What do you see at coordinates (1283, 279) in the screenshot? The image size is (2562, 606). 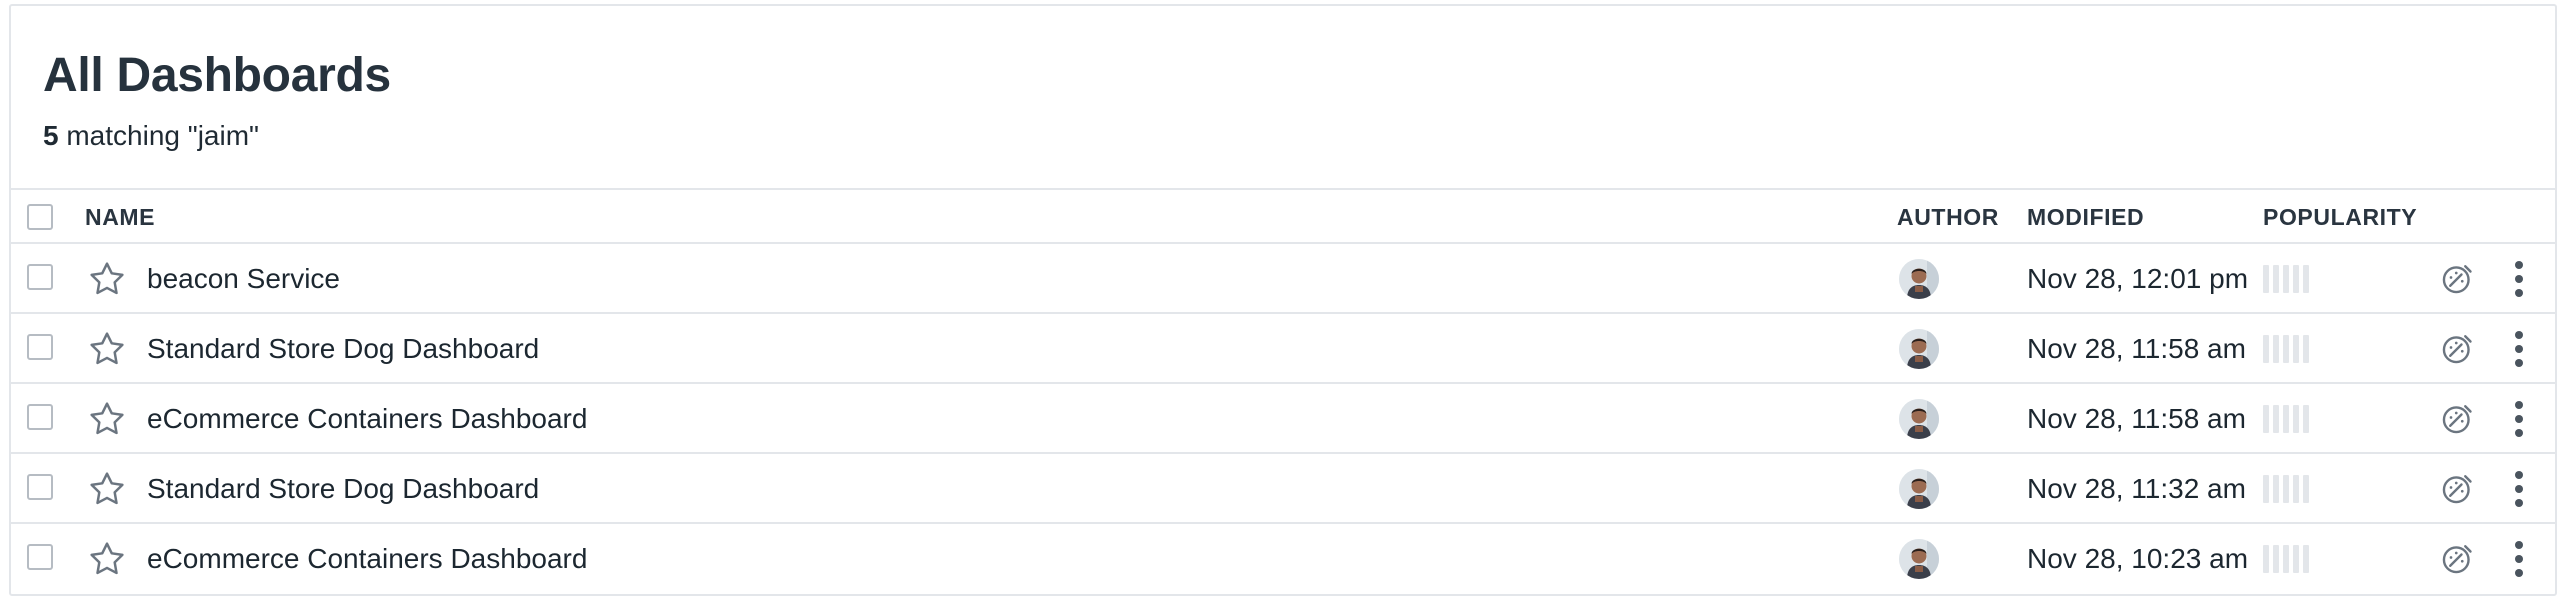 I see `table-row: beacon Service Nov 28, 12:01 pm` at bounding box center [1283, 279].